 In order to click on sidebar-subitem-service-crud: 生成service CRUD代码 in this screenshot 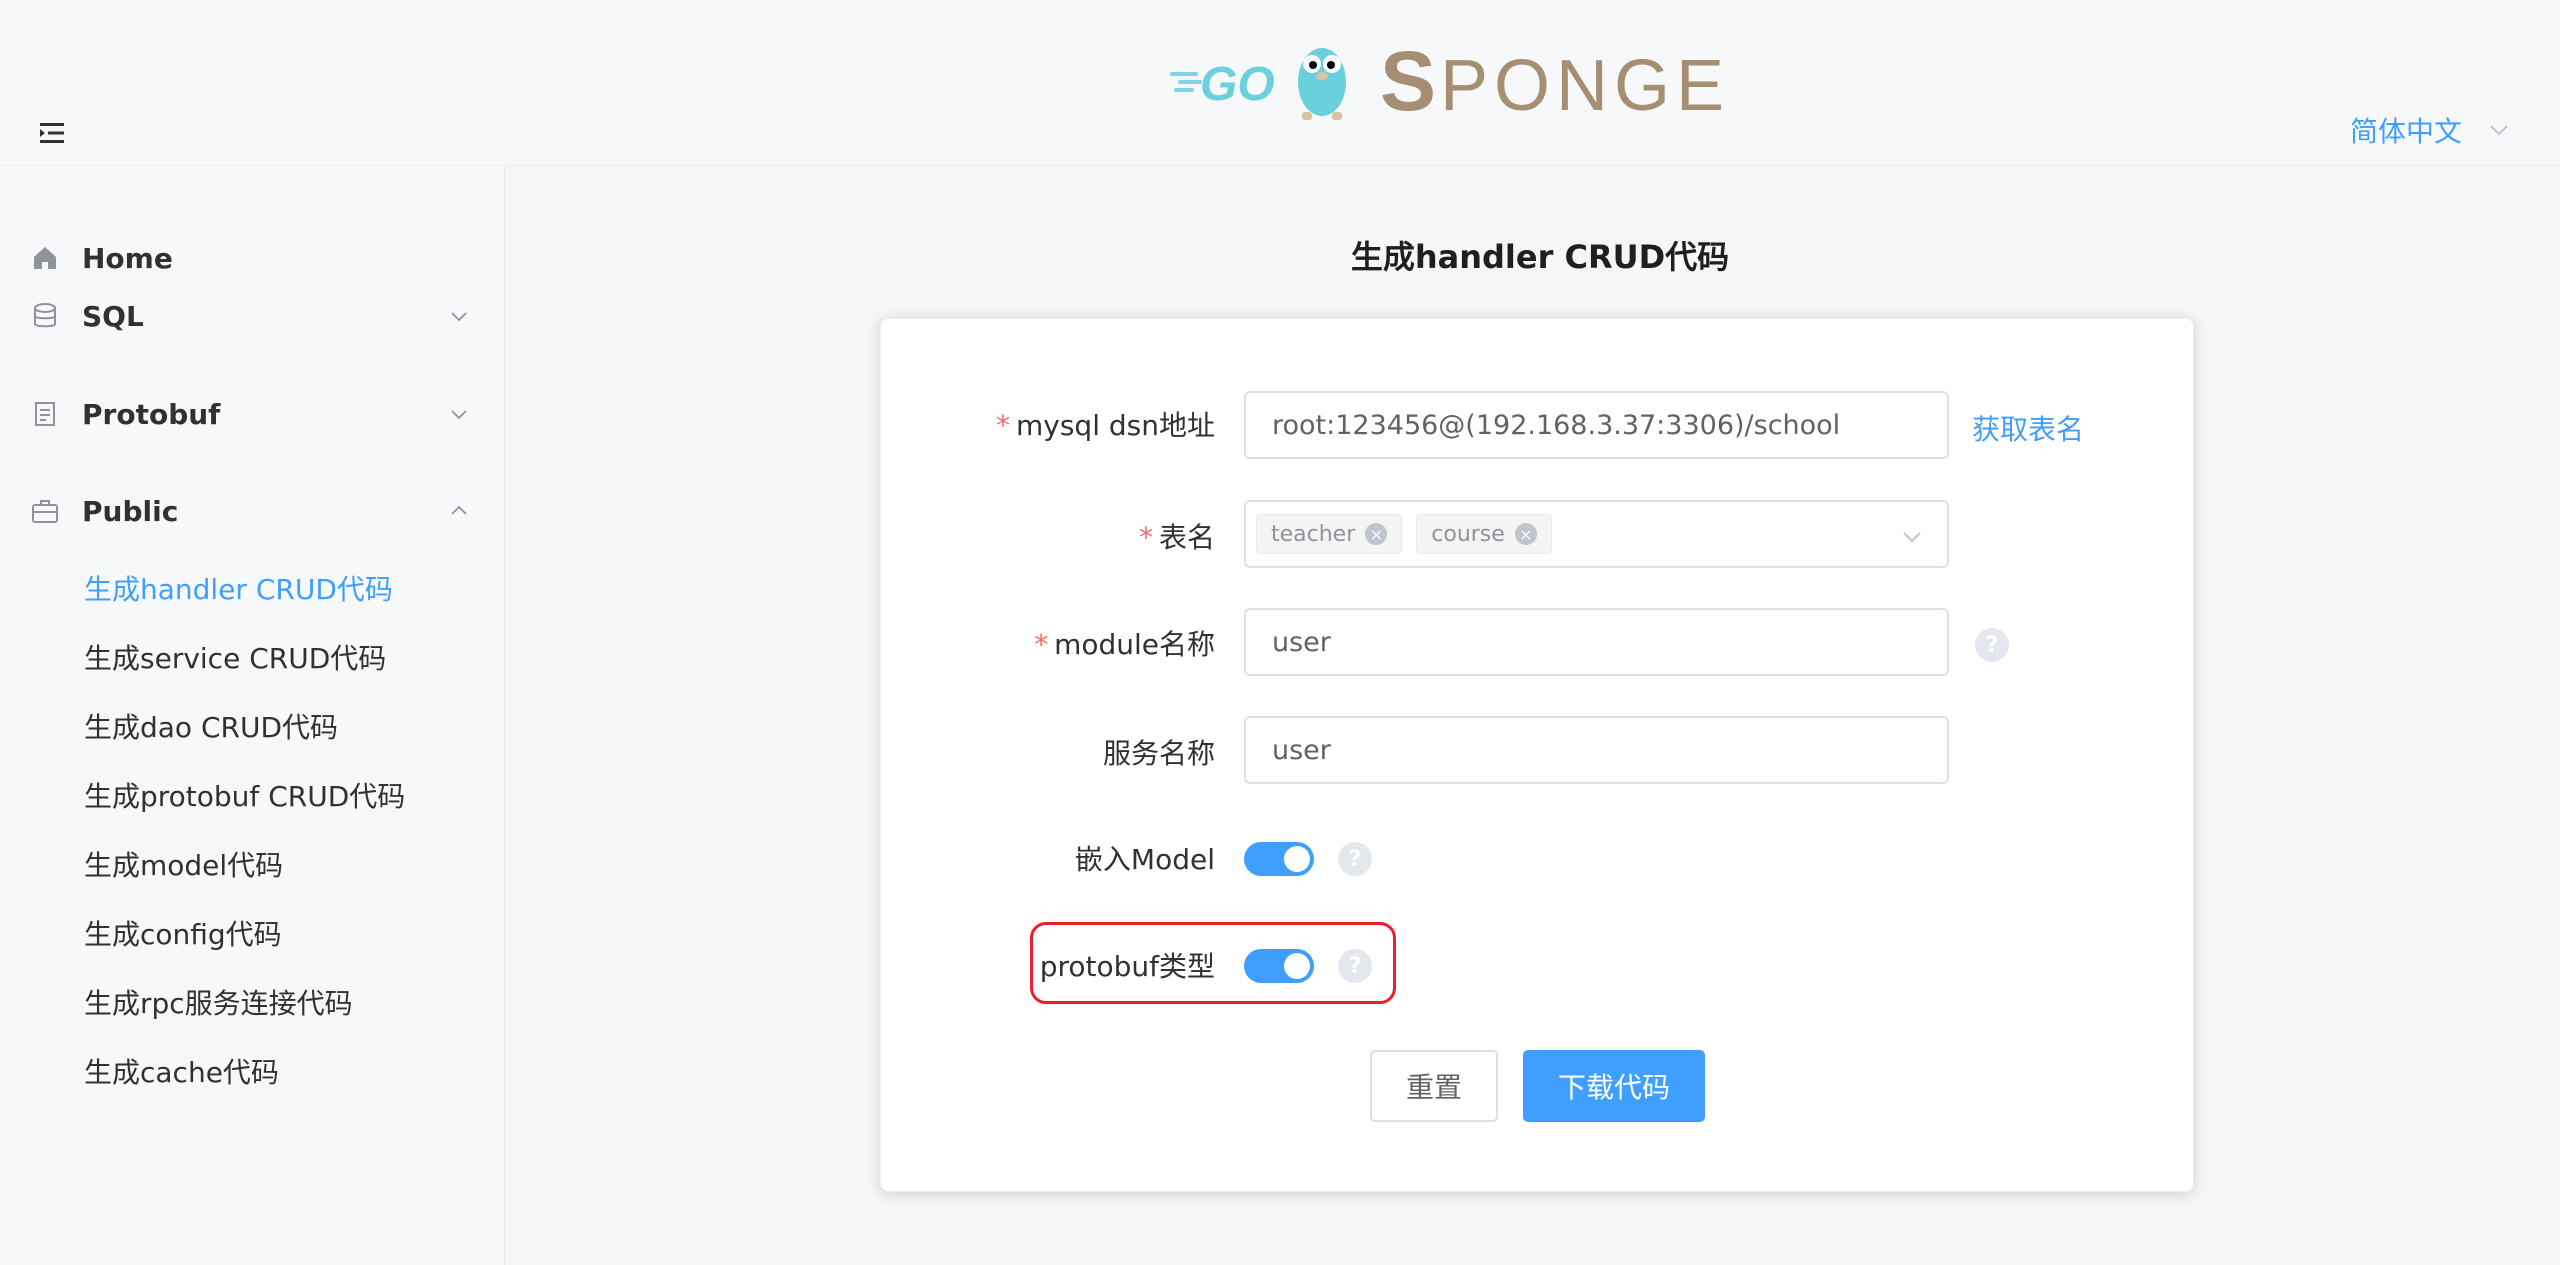, I will do `click(252, 657)`.